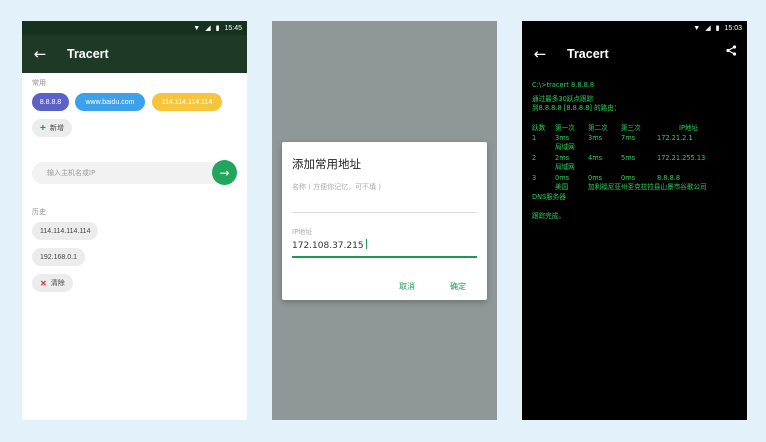  What do you see at coordinates (302, 232) in the screenshot?
I see `ip-field-label: IP地址` at bounding box center [302, 232].